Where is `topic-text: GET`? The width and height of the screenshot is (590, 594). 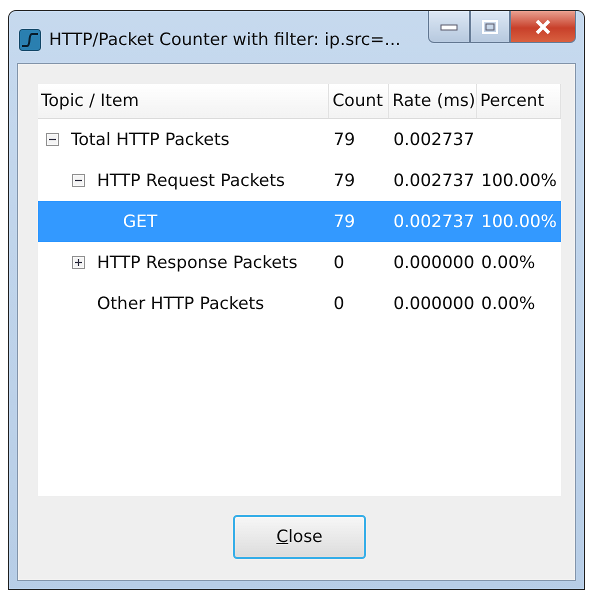
topic-text: GET is located at coordinates (140, 222).